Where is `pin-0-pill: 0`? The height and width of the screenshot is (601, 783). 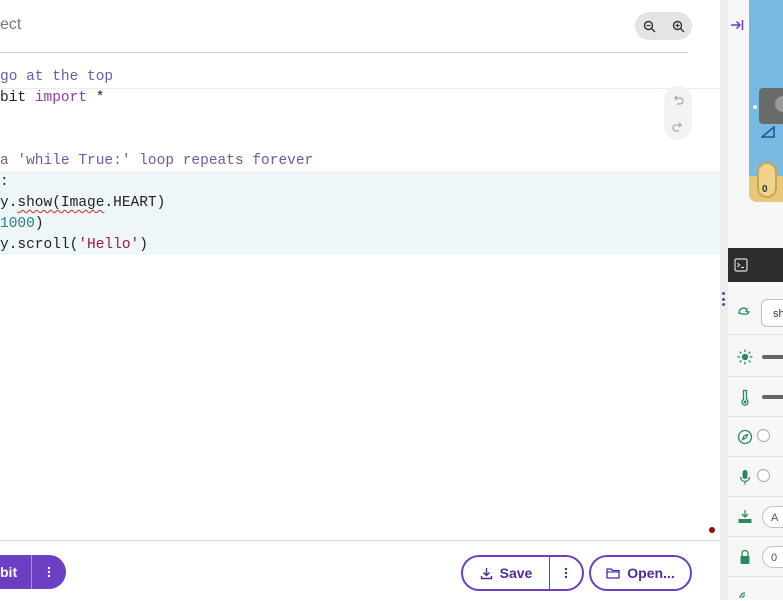 pin-0-pill: 0 is located at coordinates (772, 557).